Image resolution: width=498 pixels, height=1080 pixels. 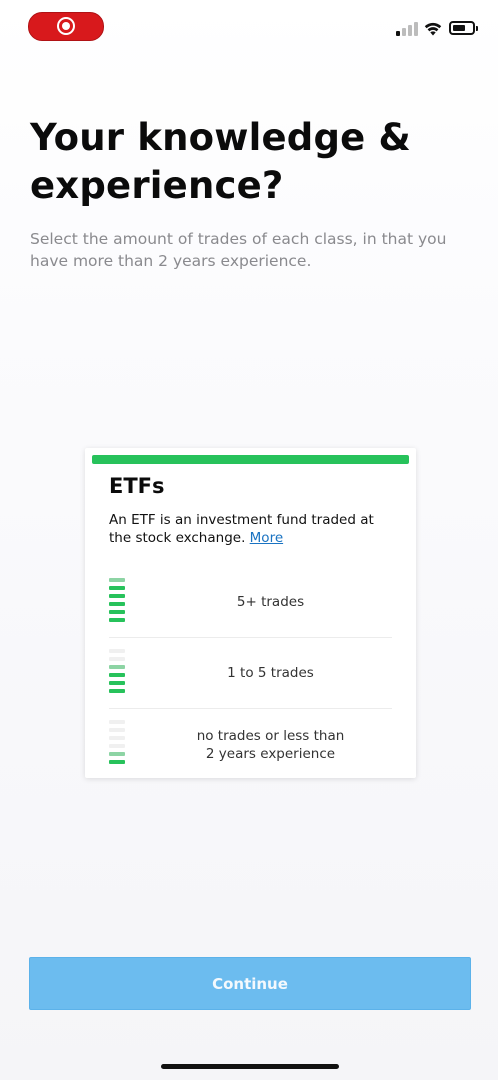 What do you see at coordinates (270, 602) in the screenshot?
I see `option-label: 5+ trades` at bounding box center [270, 602].